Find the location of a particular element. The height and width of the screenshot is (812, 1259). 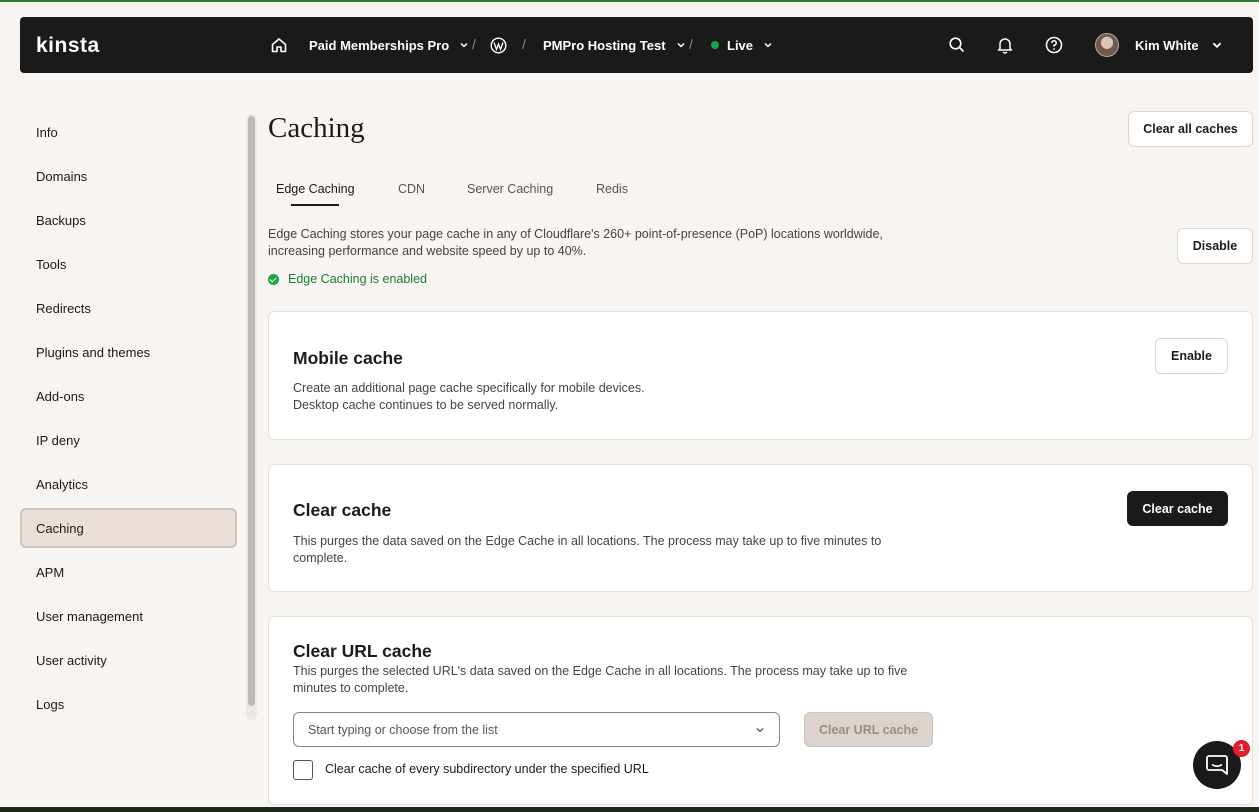

help-icon is located at coordinates (1054, 45).